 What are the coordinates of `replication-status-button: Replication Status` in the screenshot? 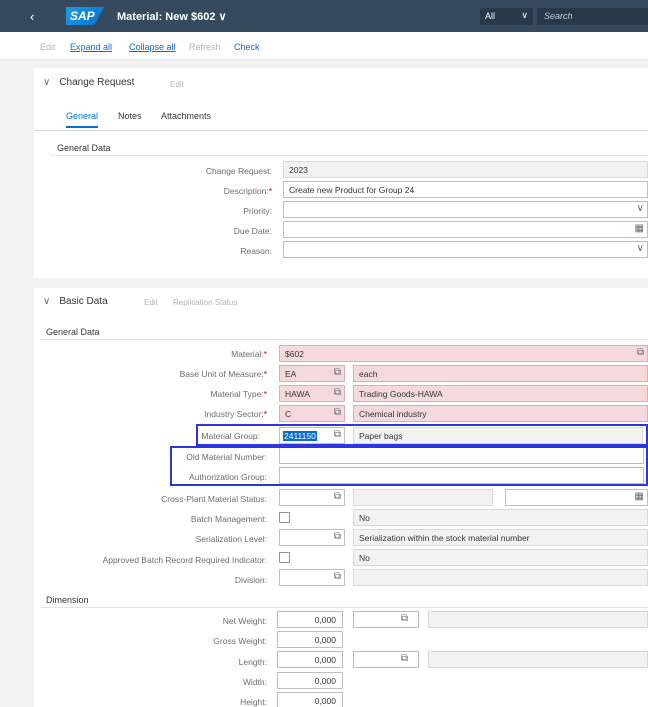 It's located at (205, 302).